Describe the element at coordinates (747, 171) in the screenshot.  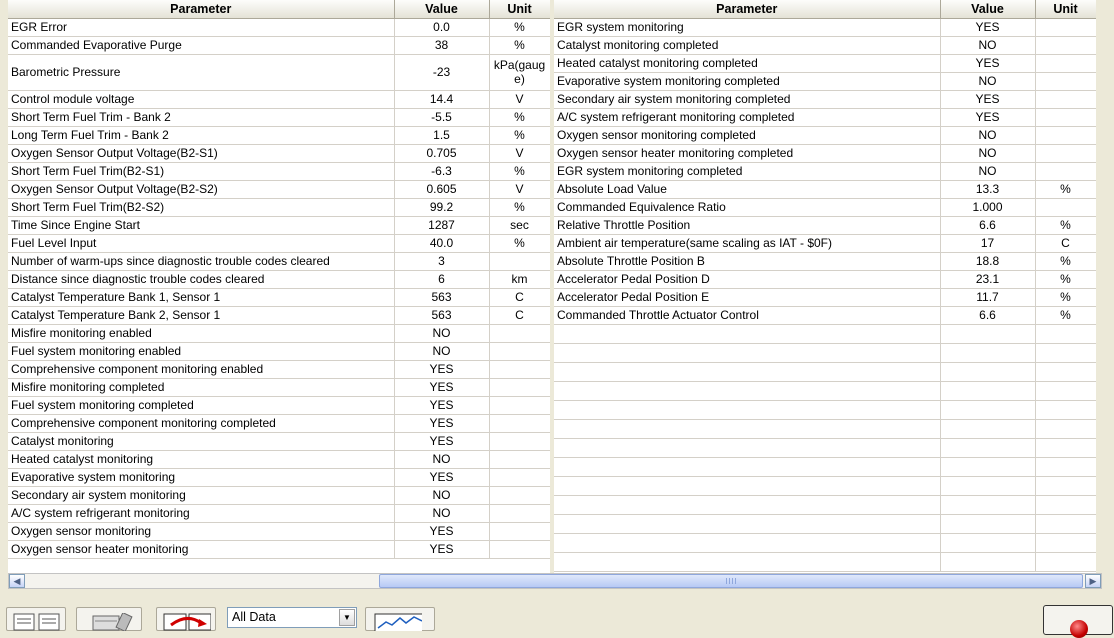
I see `parameter-cell: EGR system monitoring completed` at that location.